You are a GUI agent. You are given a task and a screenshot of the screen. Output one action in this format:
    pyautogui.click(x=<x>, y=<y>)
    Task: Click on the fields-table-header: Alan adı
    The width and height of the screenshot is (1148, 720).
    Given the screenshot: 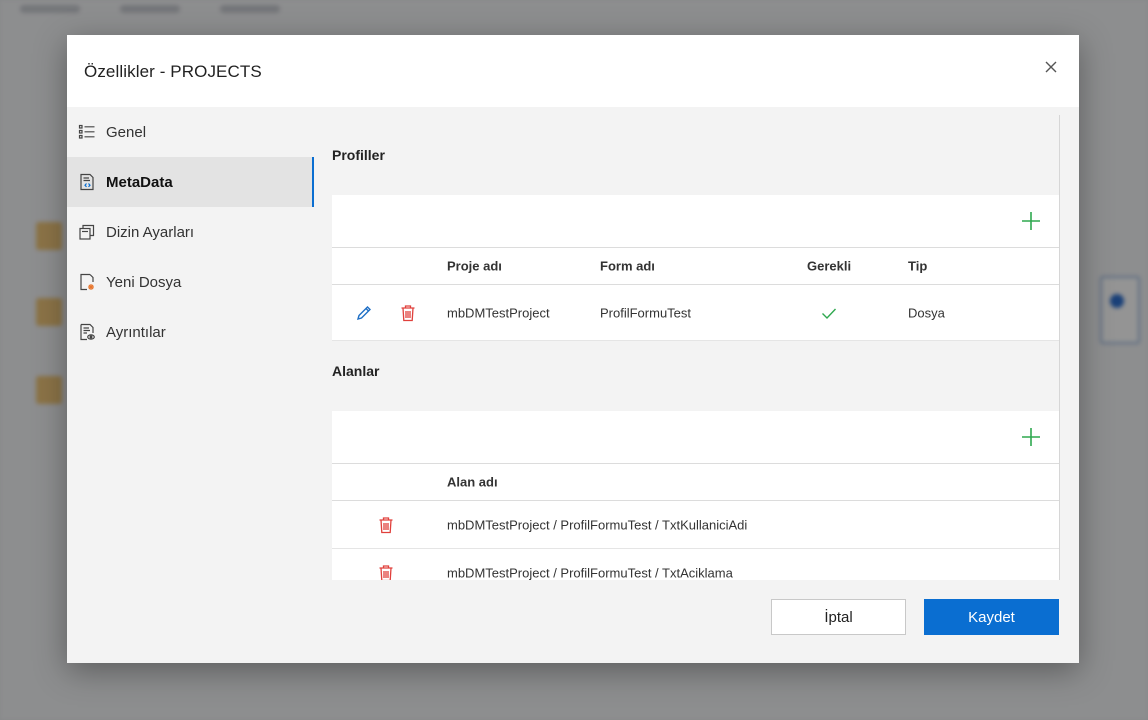 What is the action you would take?
    pyautogui.click(x=695, y=482)
    